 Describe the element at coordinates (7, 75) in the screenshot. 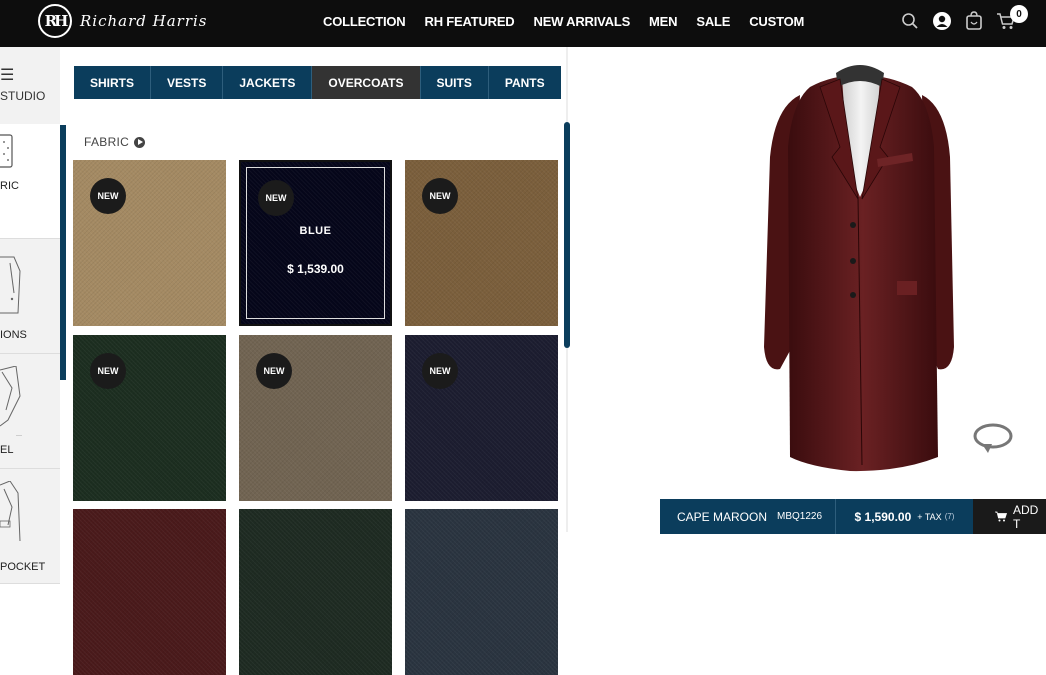

I see `menu-icon: ☰` at that location.